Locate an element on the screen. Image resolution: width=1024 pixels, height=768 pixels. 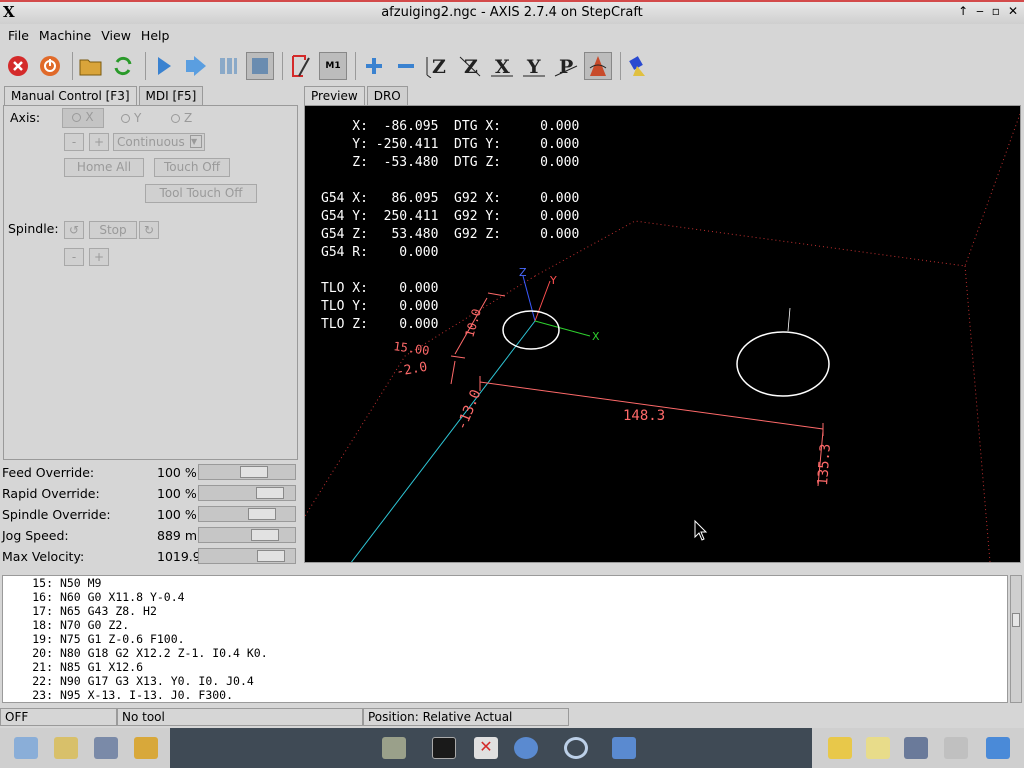
zoom-out-icon is located at coordinates (406, 66).